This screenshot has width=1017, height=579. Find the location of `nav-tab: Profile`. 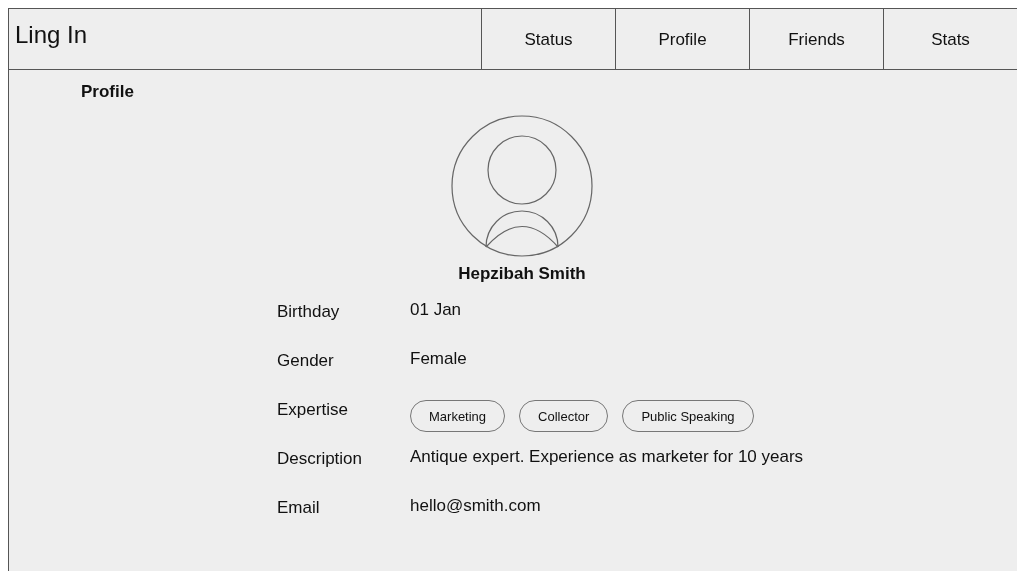

nav-tab: Profile is located at coordinates (682, 39).